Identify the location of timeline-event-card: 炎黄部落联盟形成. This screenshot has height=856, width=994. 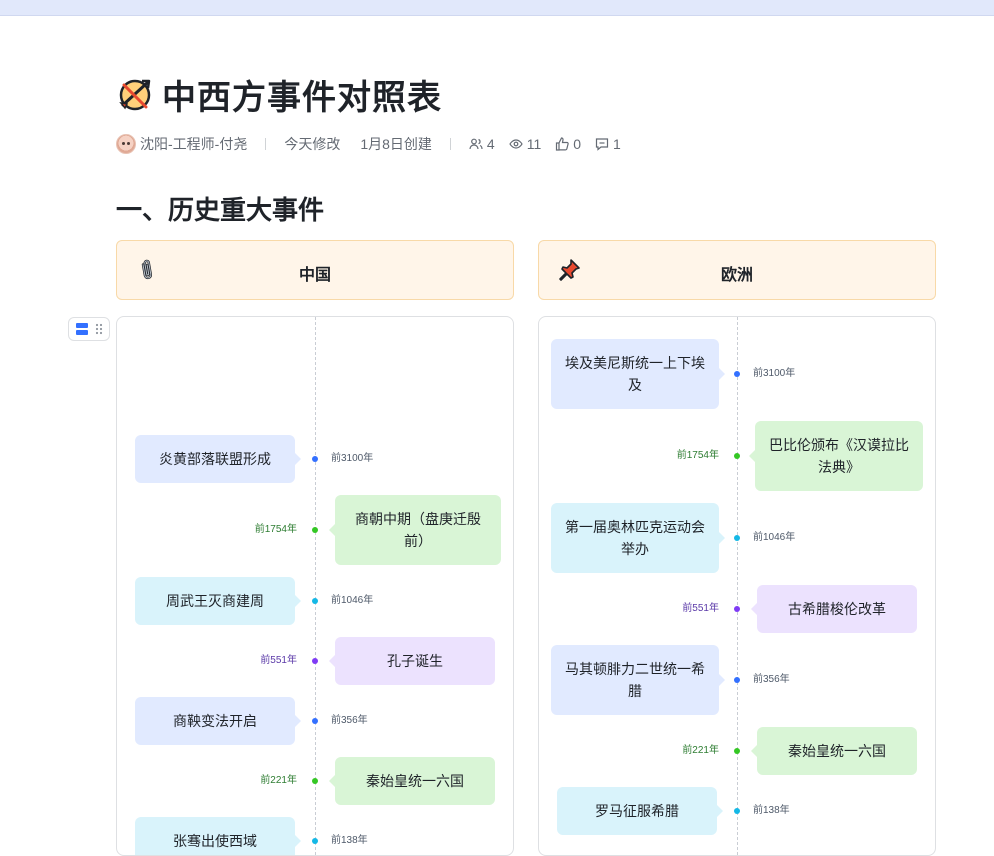
(218, 459).